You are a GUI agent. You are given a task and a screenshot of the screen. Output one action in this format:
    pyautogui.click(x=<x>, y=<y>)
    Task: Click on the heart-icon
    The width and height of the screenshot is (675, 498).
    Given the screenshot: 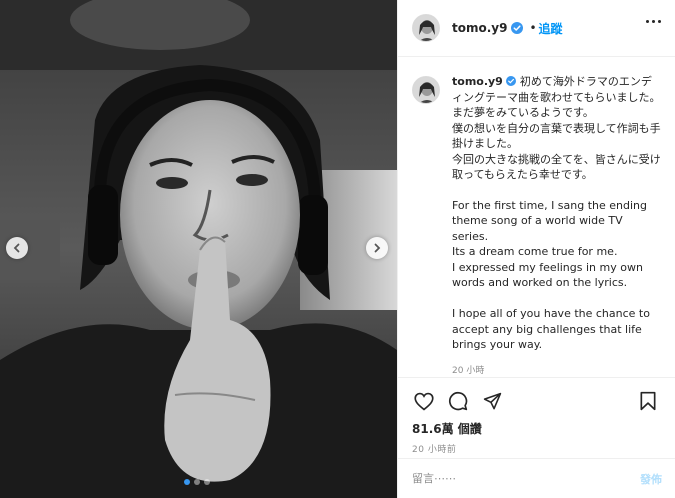 What is the action you would take?
    pyautogui.click(x=424, y=401)
    